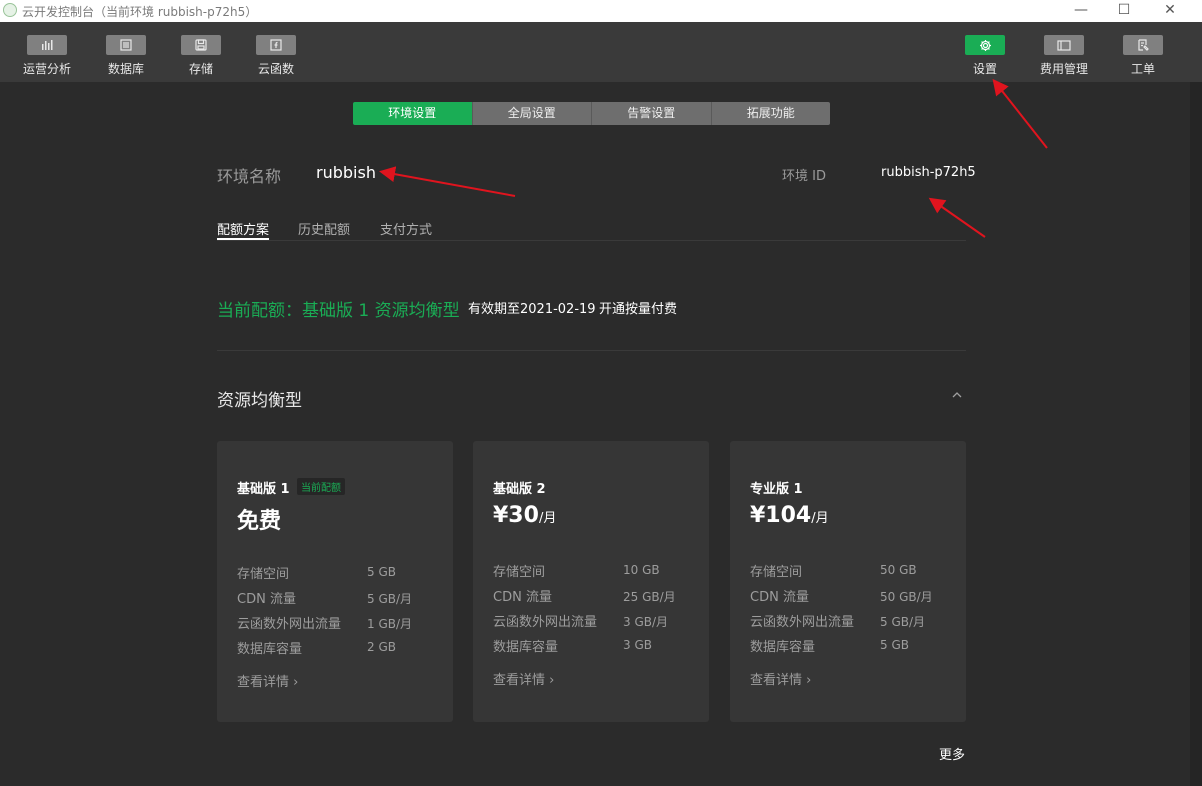  I want to click on toolbar-settings-label: 设置, so click(984, 69).